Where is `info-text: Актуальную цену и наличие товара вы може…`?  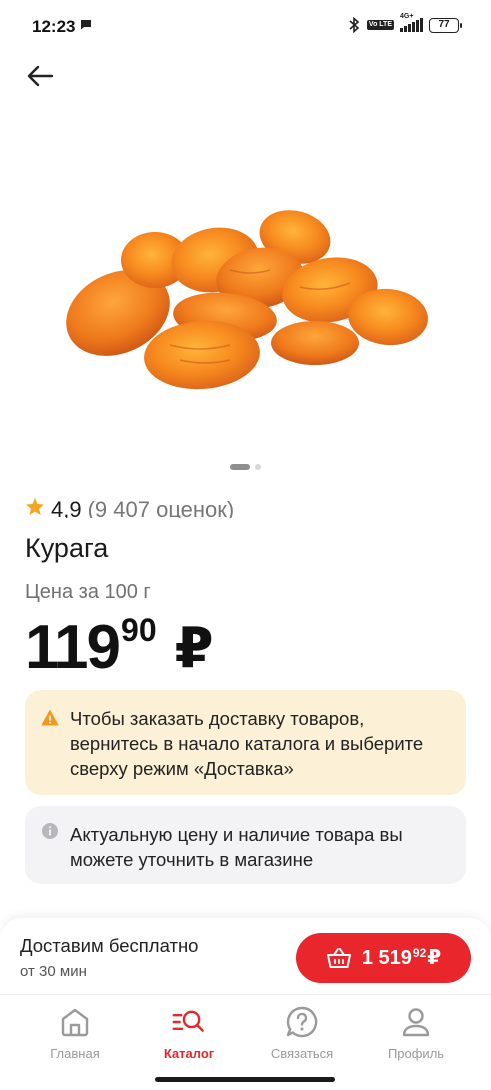 info-text: Актуальную цену и наличие товара вы може… is located at coordinates (236, 847).